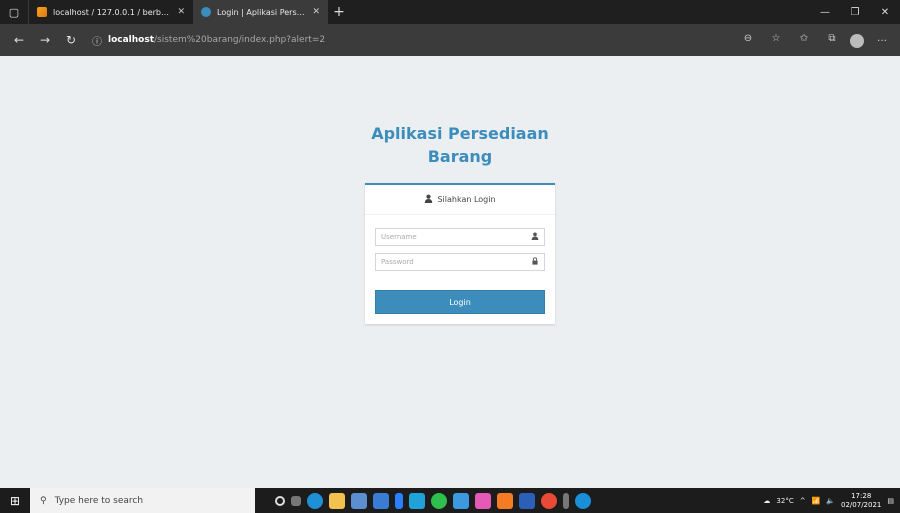  I want to click on tab-actions-icon: ▢, so click(14, 12).